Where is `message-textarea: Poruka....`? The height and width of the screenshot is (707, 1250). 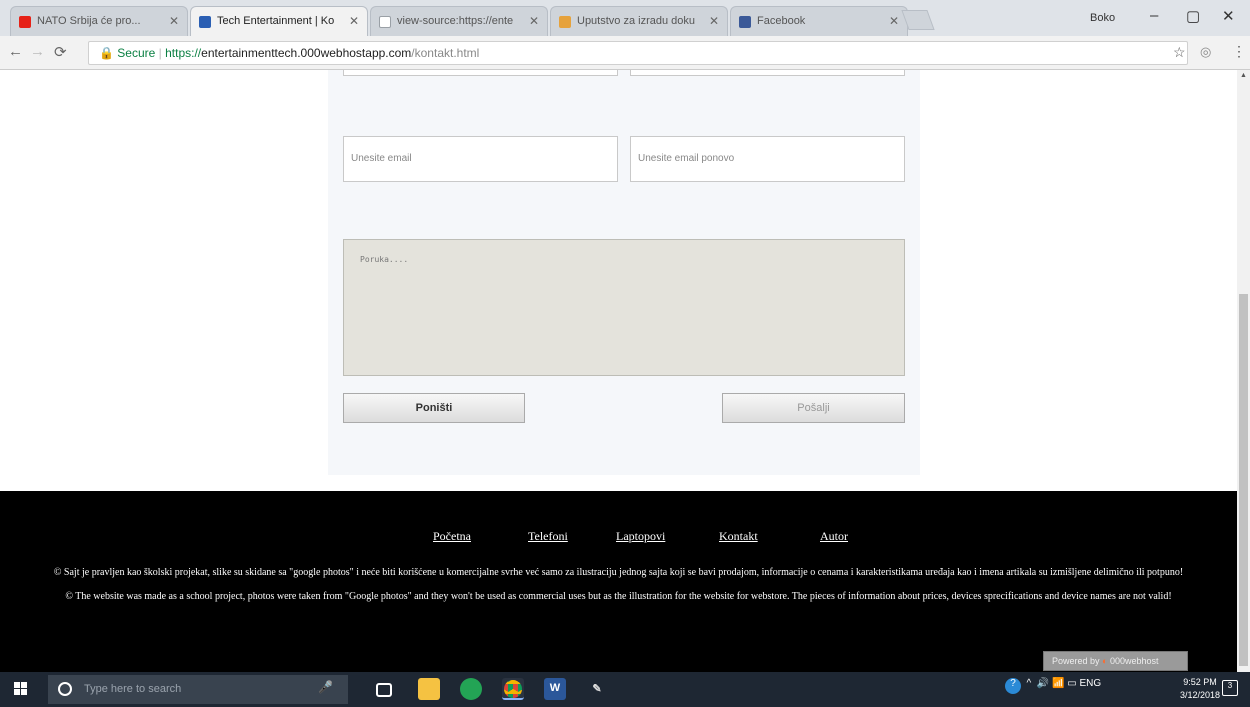 message-textarea: Poruka.... is located at coordinates (624, 307).